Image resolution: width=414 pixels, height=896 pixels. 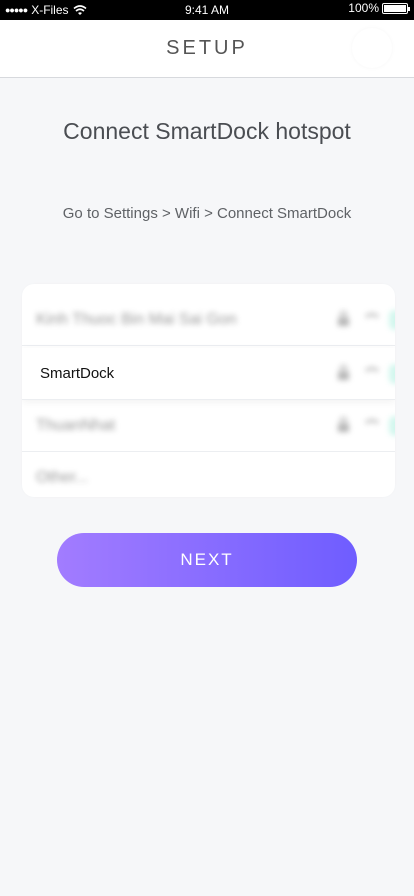 What do you see at coordinates (207, 49) in the screenshot?
I see `header: SETUP` at bounding box center [207, 49].